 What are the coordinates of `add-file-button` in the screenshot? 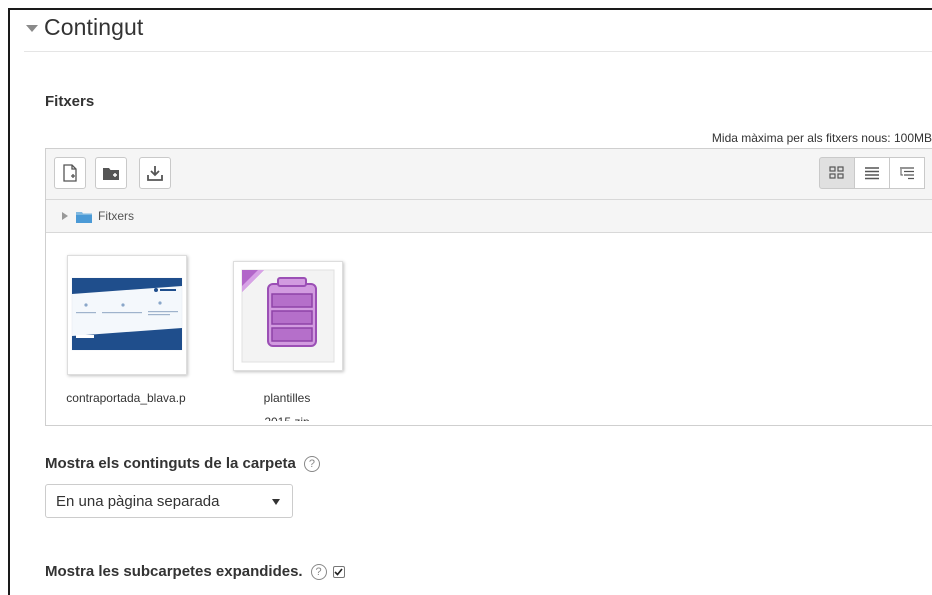 It's located at (70, 173).